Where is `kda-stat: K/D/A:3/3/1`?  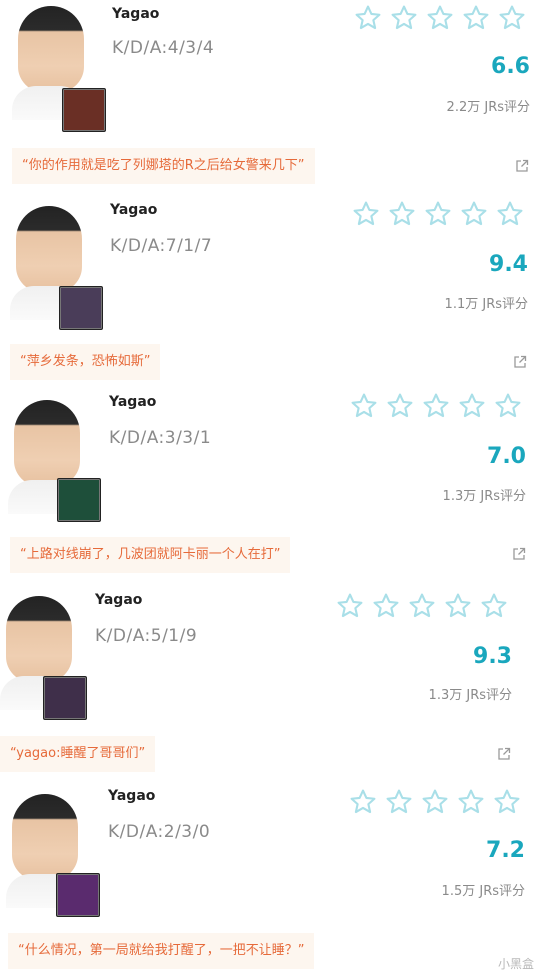 kda-stat: K/D/A:3/3/1 is located at coordinates (160, 438).